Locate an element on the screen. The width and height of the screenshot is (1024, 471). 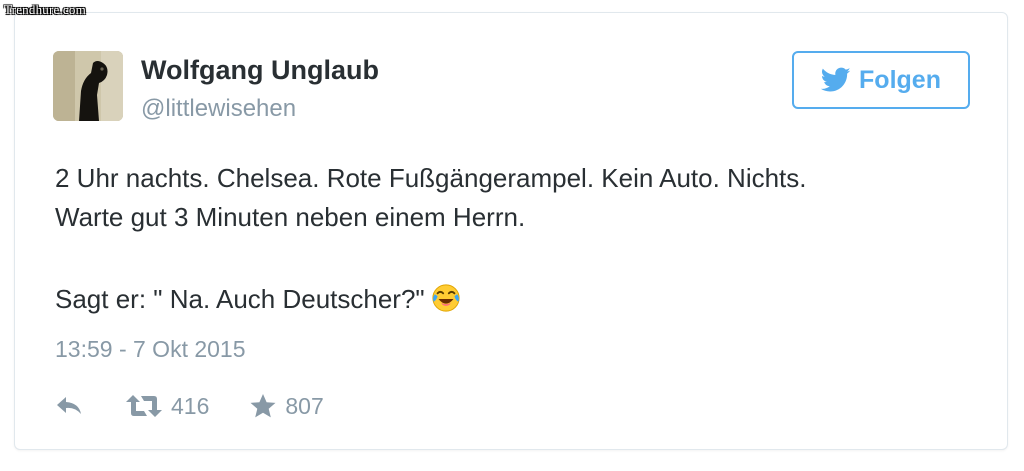
author-display-name: Wolfgang Unglaub is located at coordinates (260, 70).